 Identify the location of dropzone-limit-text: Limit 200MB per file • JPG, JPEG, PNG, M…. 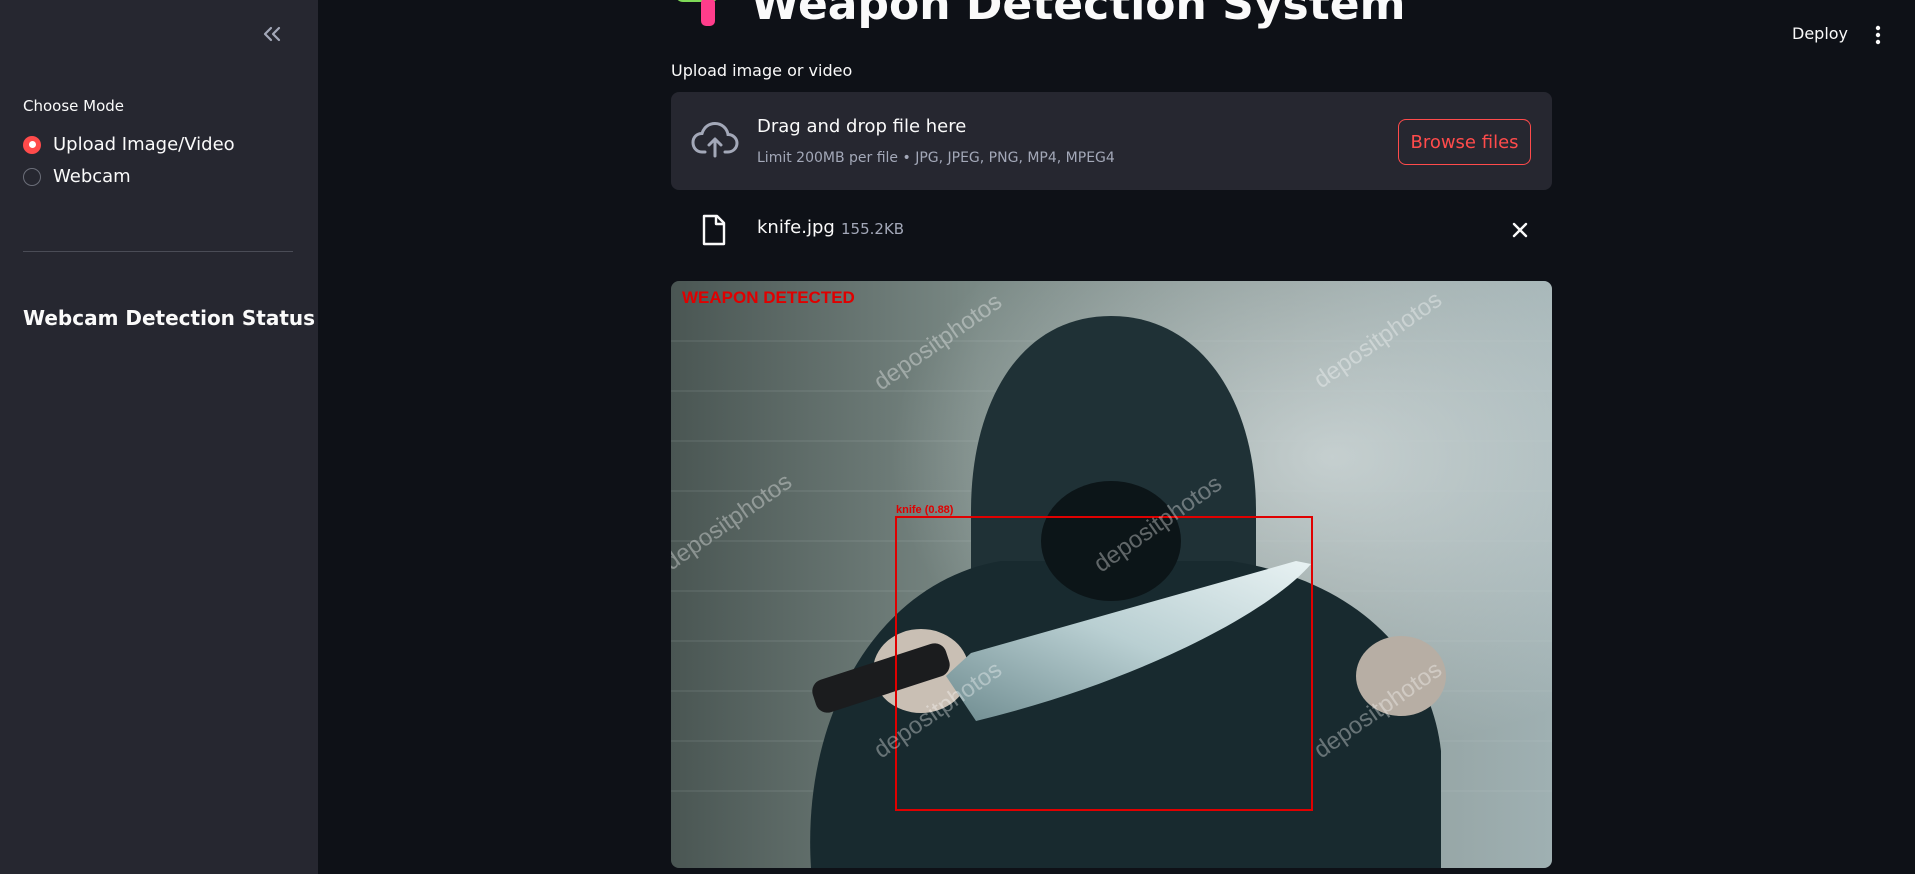
(936, 158).